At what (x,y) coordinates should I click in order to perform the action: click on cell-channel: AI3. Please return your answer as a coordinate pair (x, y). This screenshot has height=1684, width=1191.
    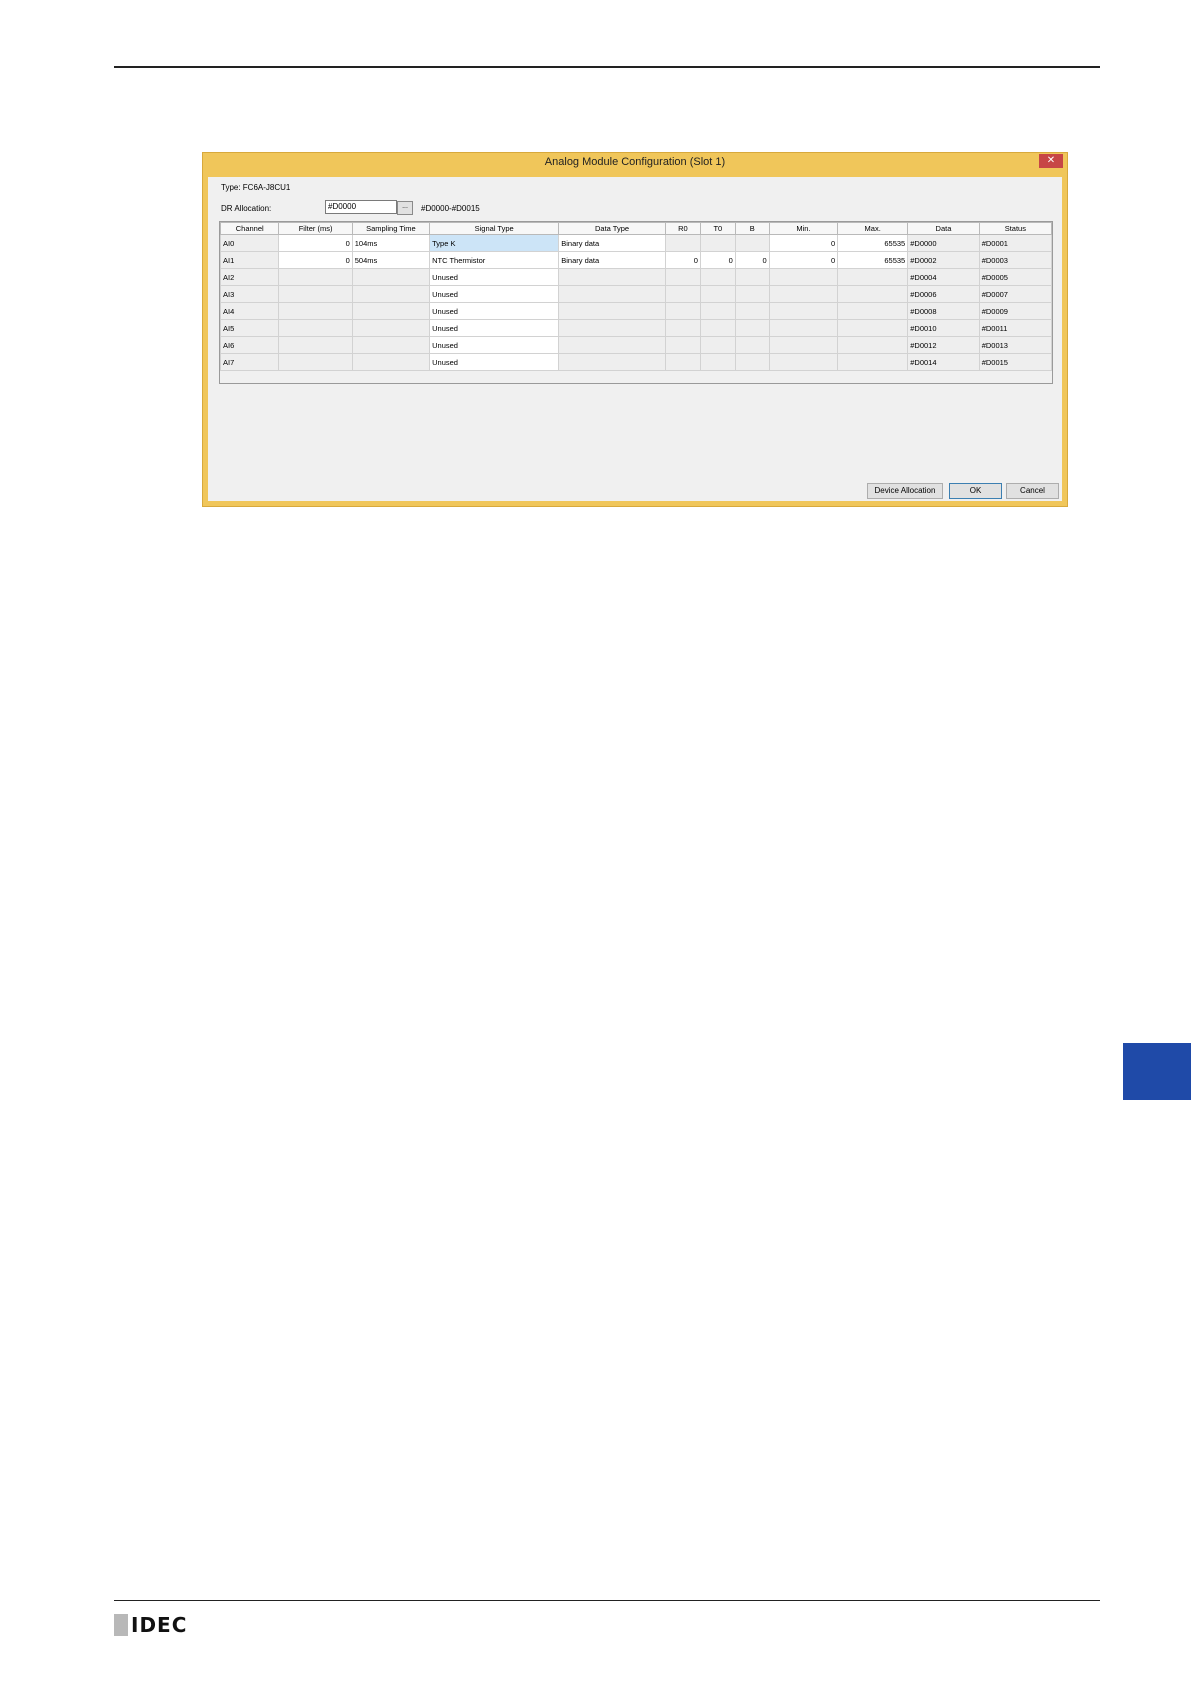
    Looking at the image, I should click on (250, 294).